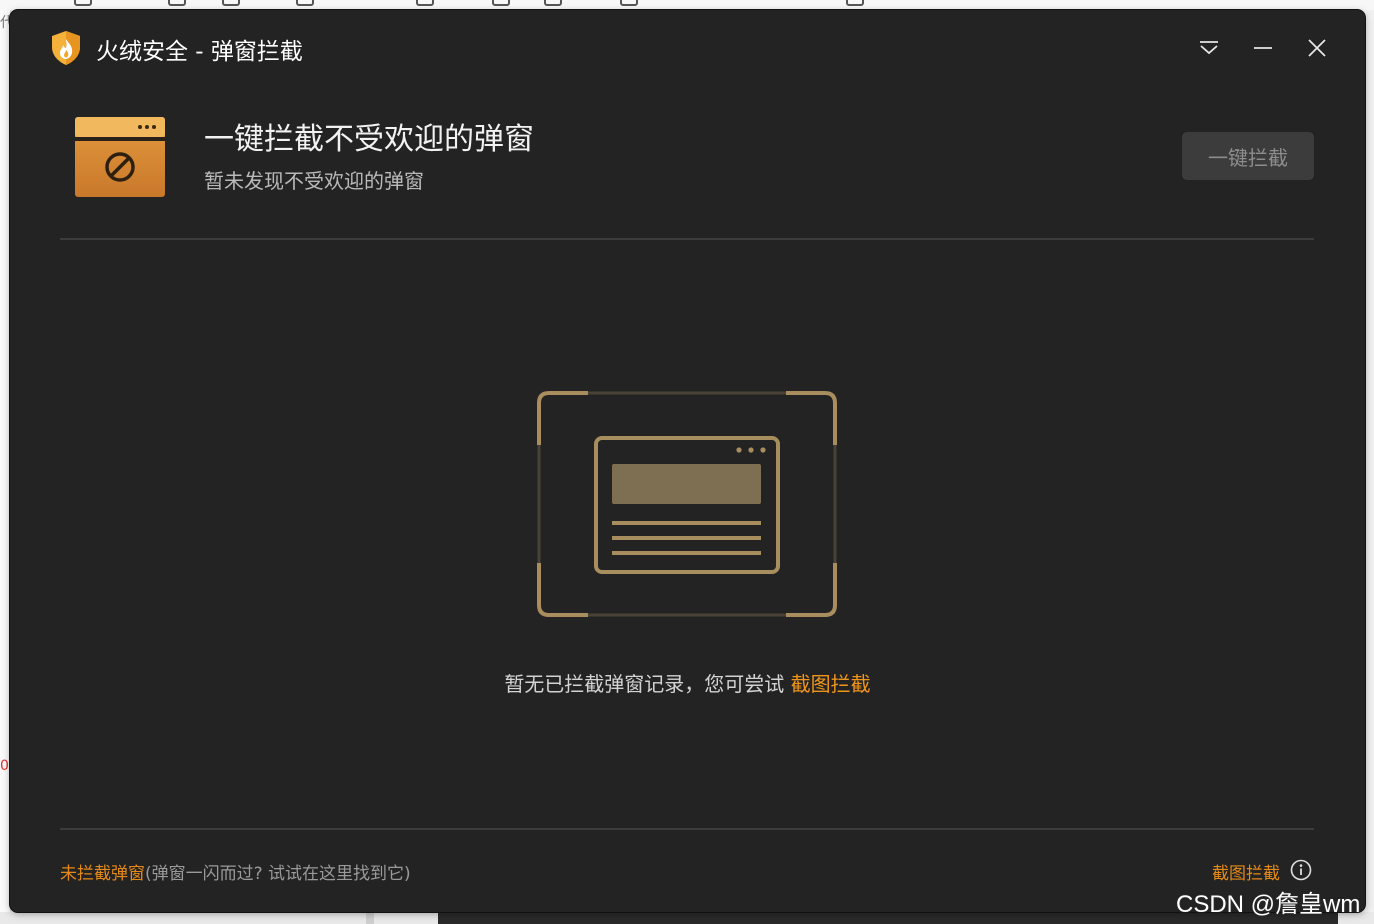 This screenshot has width=1374, height=924. I want to click on footer-left: 未拦截弹窗(弹窗一闪而过? 试试在这里找到它), so click(235, 871).